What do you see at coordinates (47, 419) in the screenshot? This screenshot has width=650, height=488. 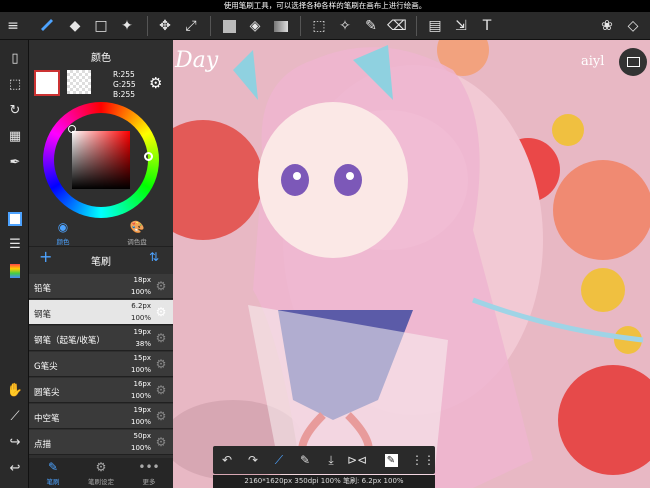 I see `brush-name: 中空笔` at bounding box center [47, 419].